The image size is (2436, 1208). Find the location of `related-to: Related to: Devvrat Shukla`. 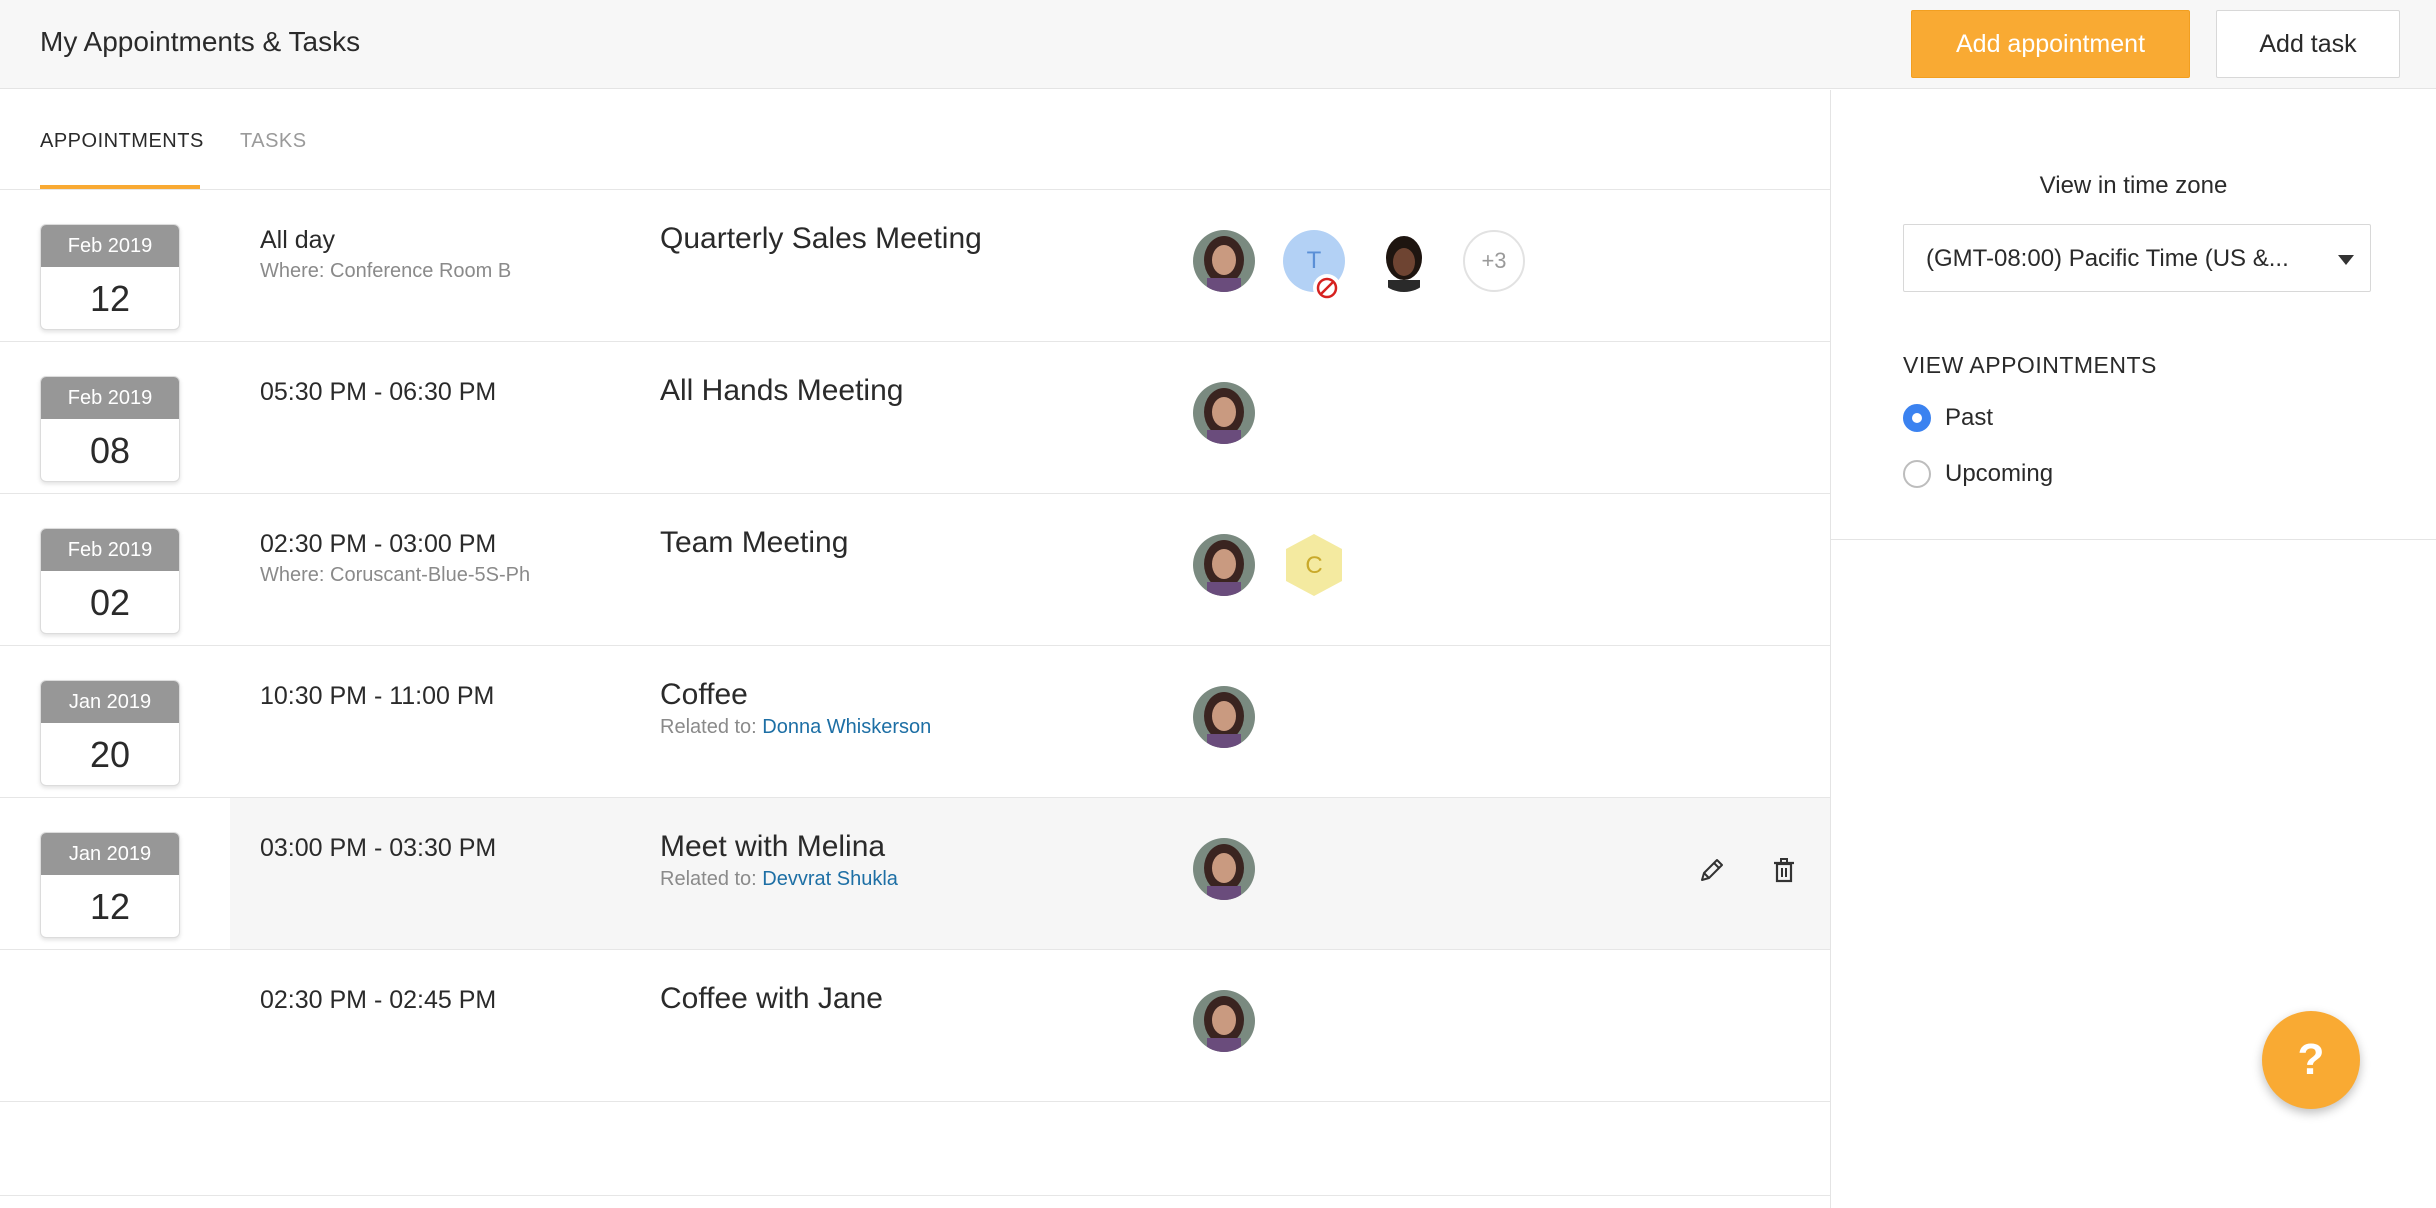

related-to: Related to: Devvrat Shukla is located at coordinates (779, 879).